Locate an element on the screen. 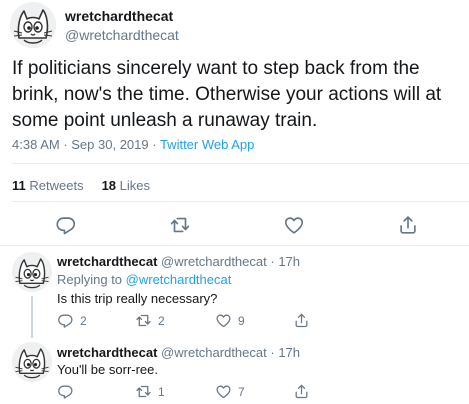  tweet-meta: 4:38 AM · Sep 30, 2019 · Twitter Web App is located at coordinates (133, 144).